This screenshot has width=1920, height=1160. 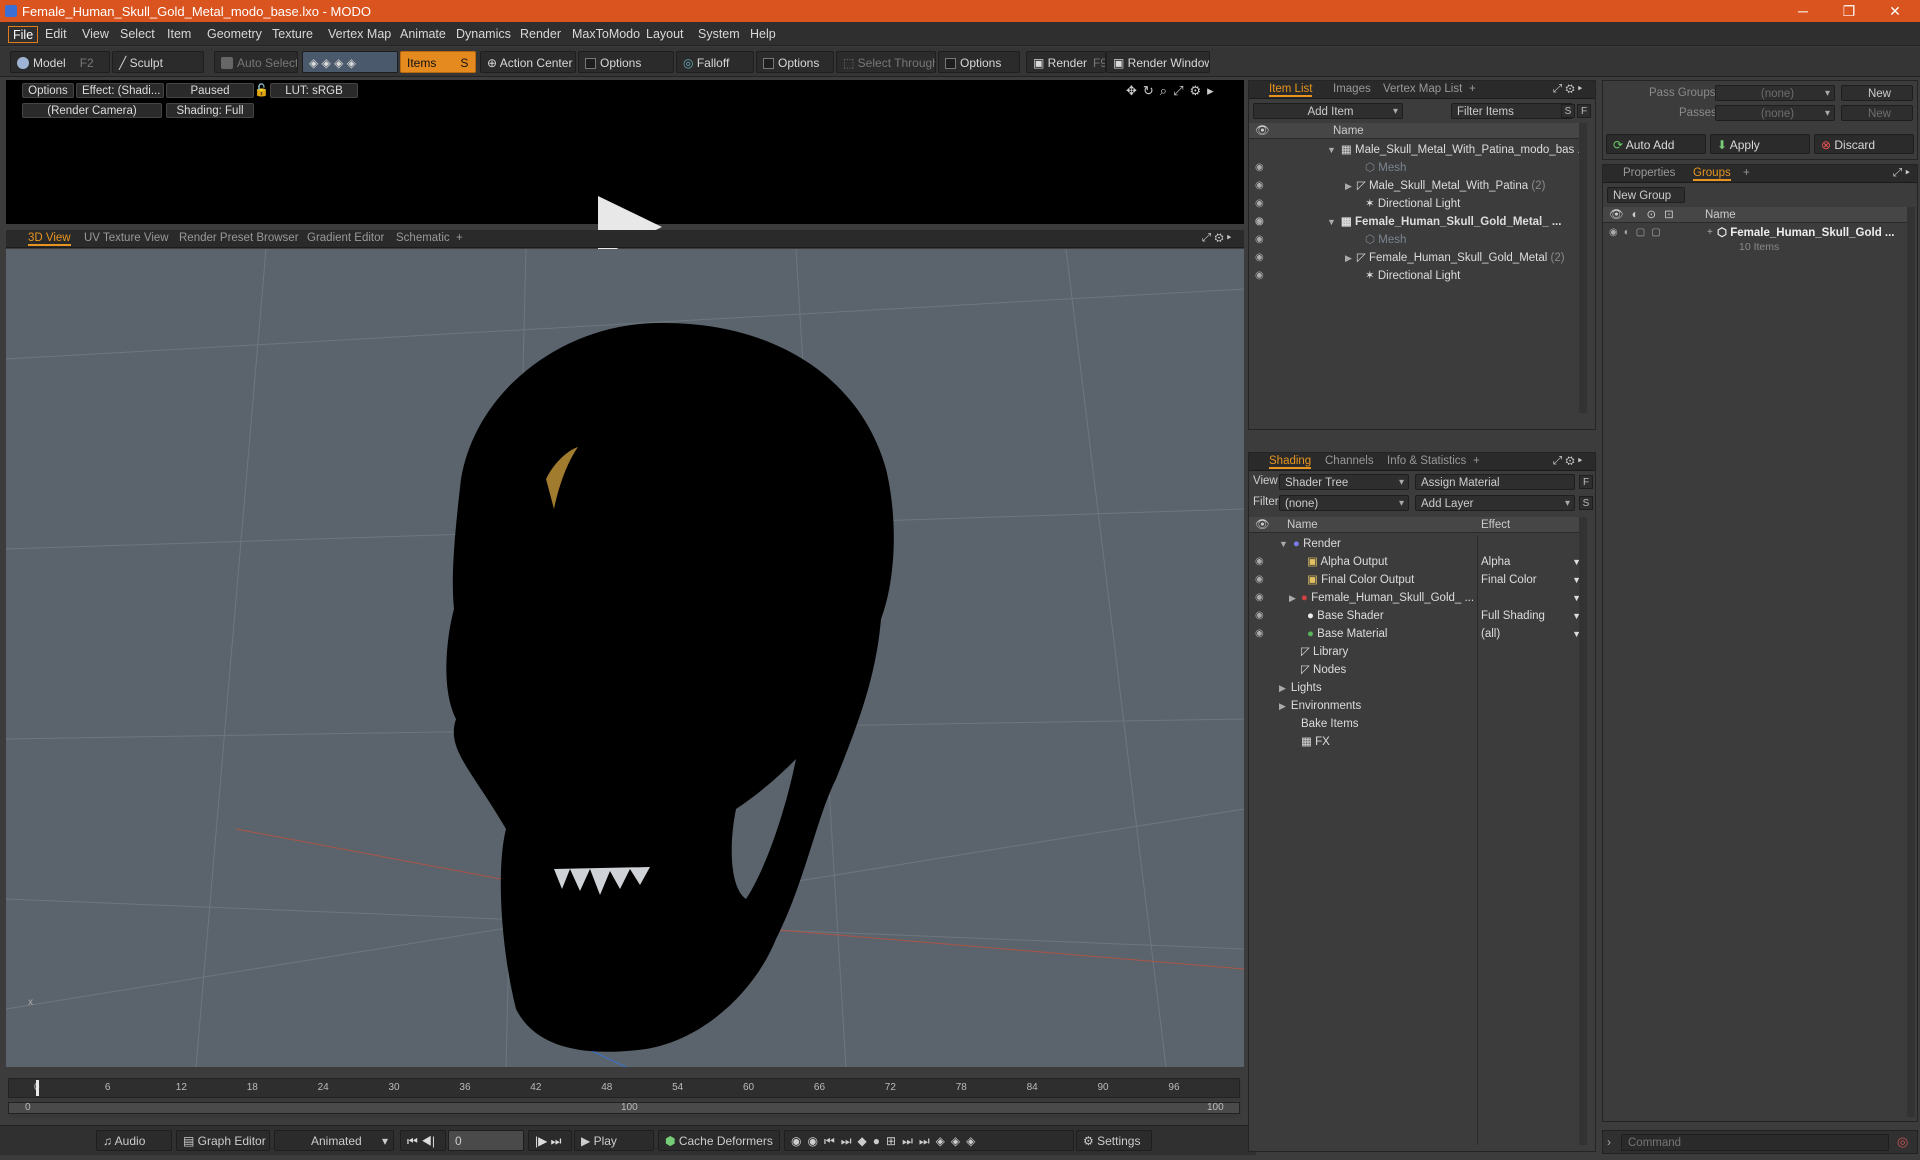 What do you see at coordinates (314, 90) in the screenshot?
I see `lut-dropdown: LUT: sRGB` at bounding box center [314, 90].